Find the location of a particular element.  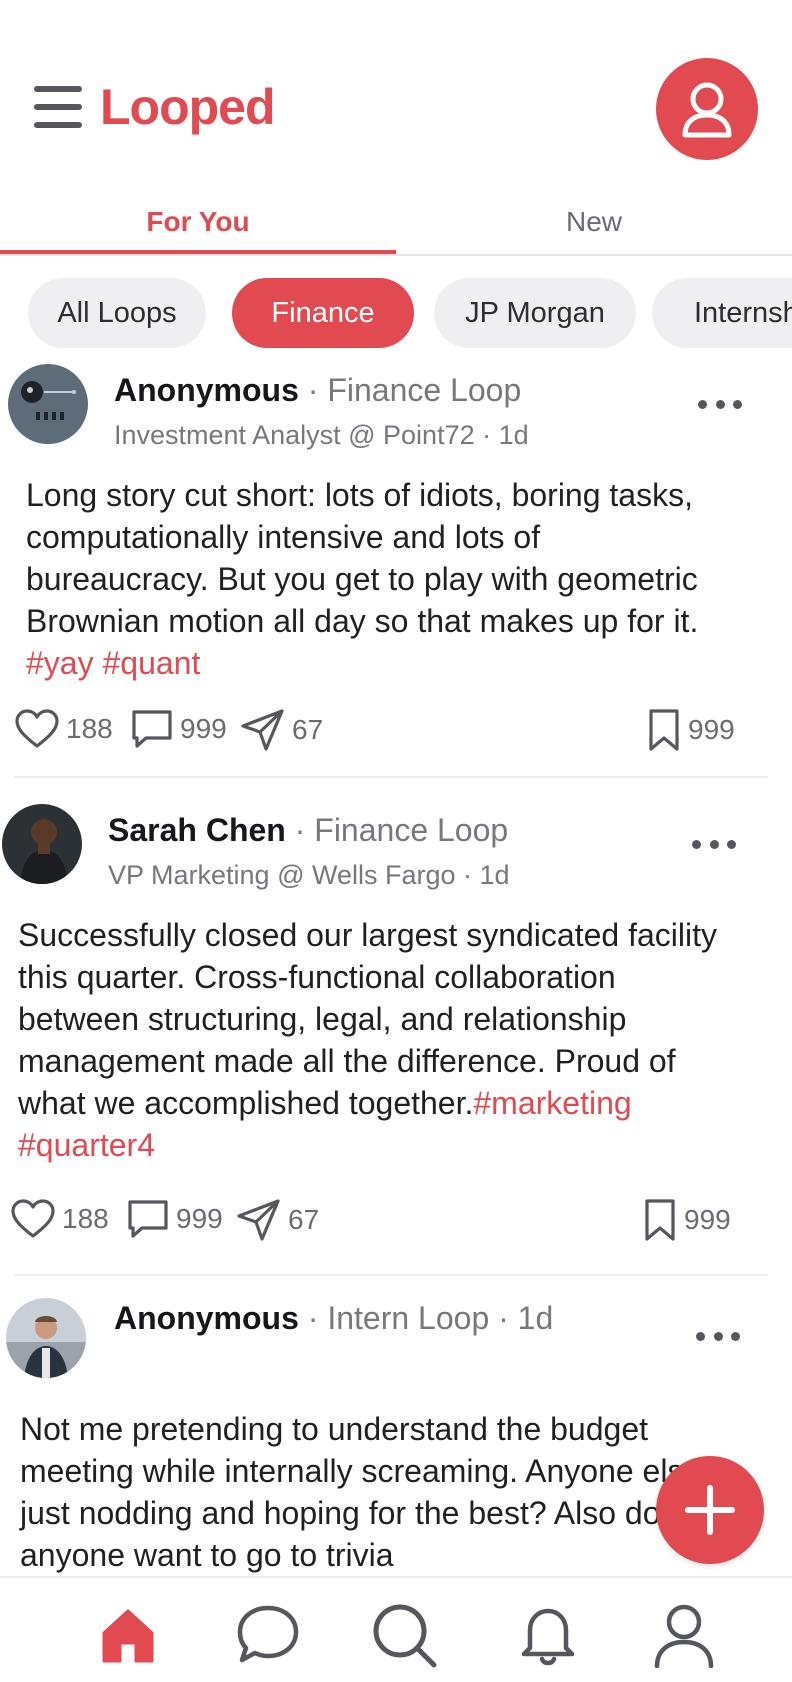

author-line: Anonymous · Intern Loop · 1d is located at coordinates (333, 1318).